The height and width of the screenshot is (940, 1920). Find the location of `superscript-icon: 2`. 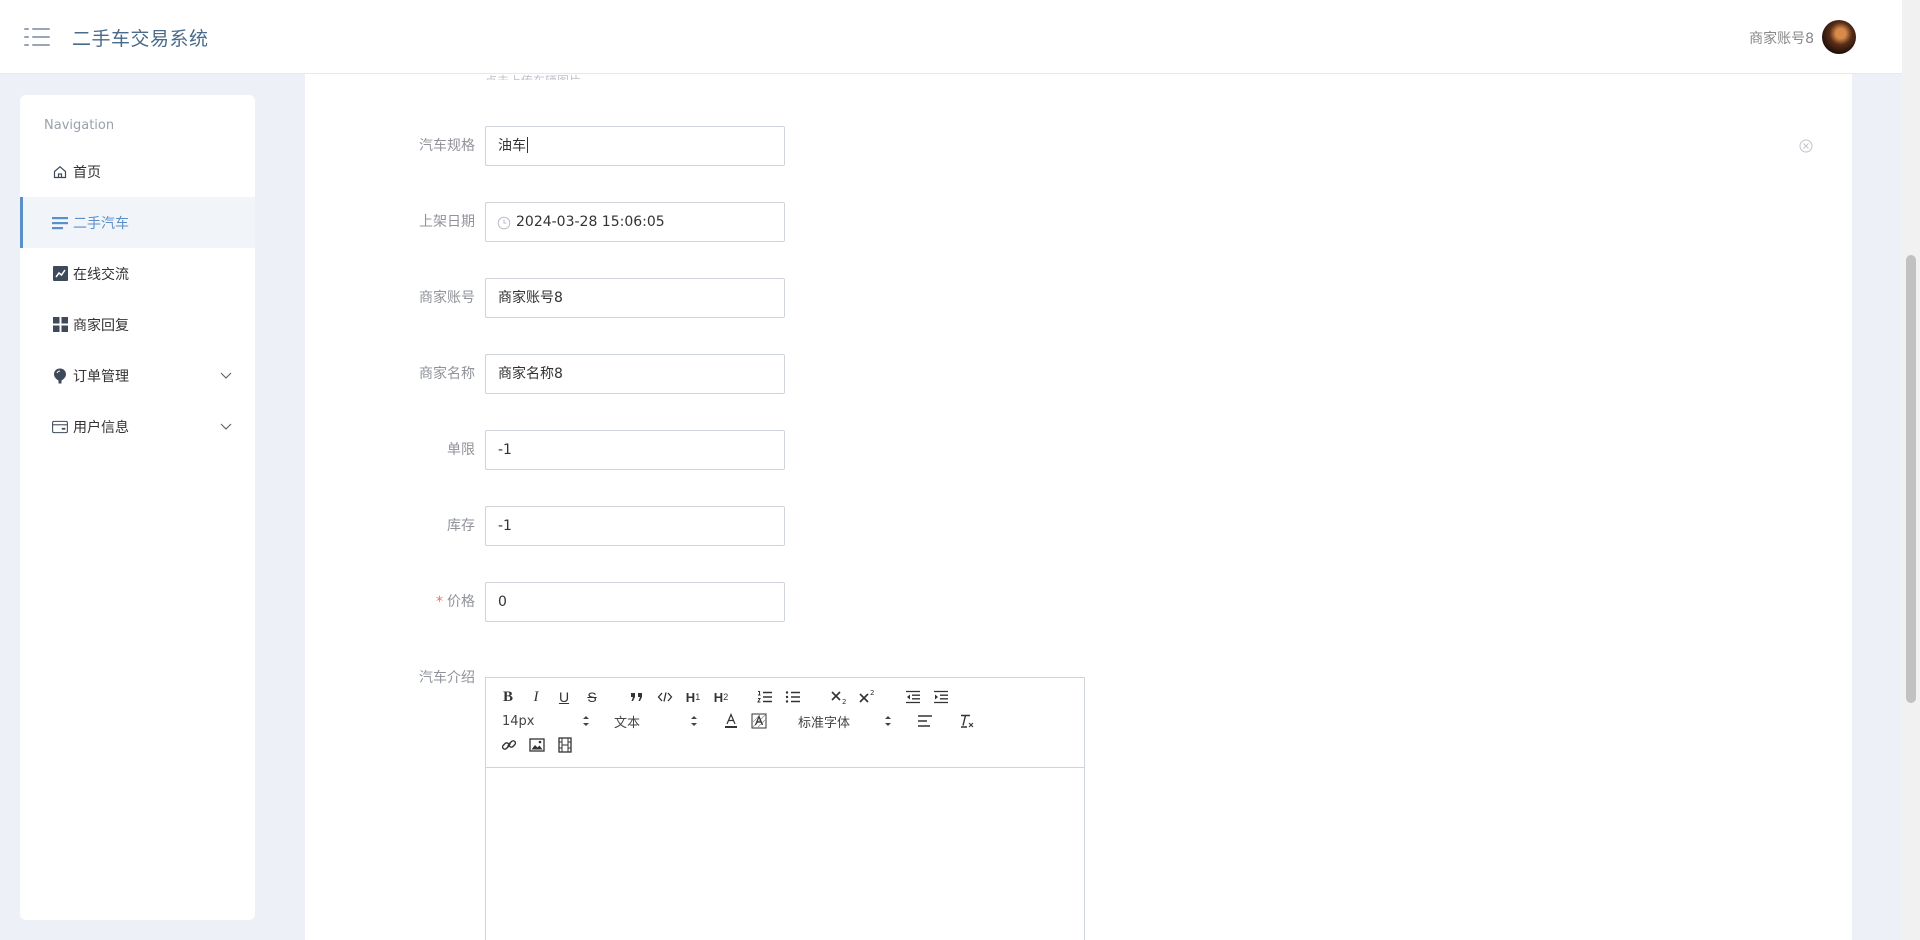

superscript-icon: 2 is located at coordinates (868, 697).